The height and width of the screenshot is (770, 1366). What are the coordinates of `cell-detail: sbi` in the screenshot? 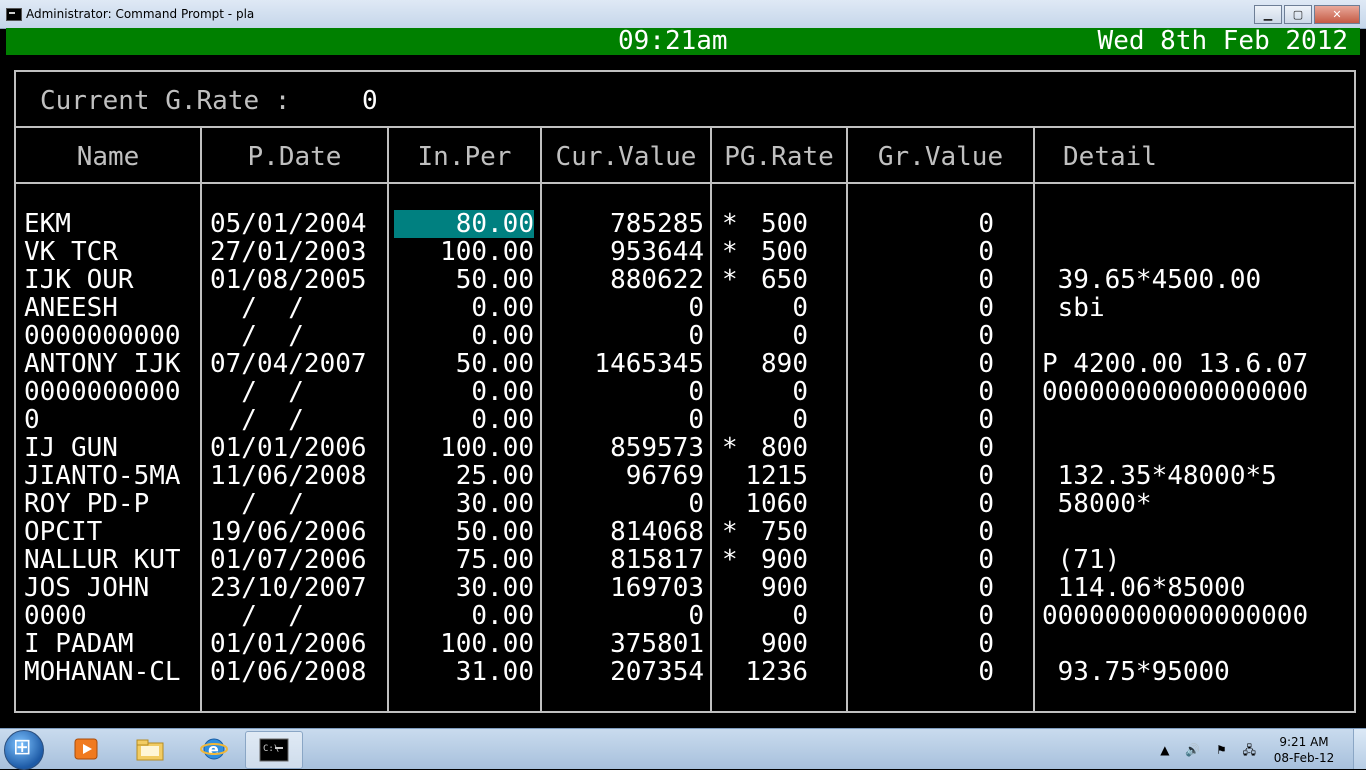 It's located at (1073, 308).